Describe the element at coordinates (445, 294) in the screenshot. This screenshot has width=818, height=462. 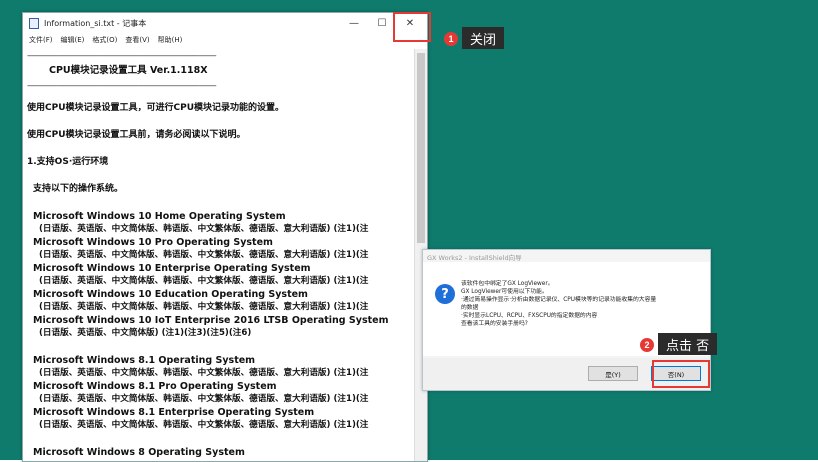
I see `question-icon: ?` at that location.